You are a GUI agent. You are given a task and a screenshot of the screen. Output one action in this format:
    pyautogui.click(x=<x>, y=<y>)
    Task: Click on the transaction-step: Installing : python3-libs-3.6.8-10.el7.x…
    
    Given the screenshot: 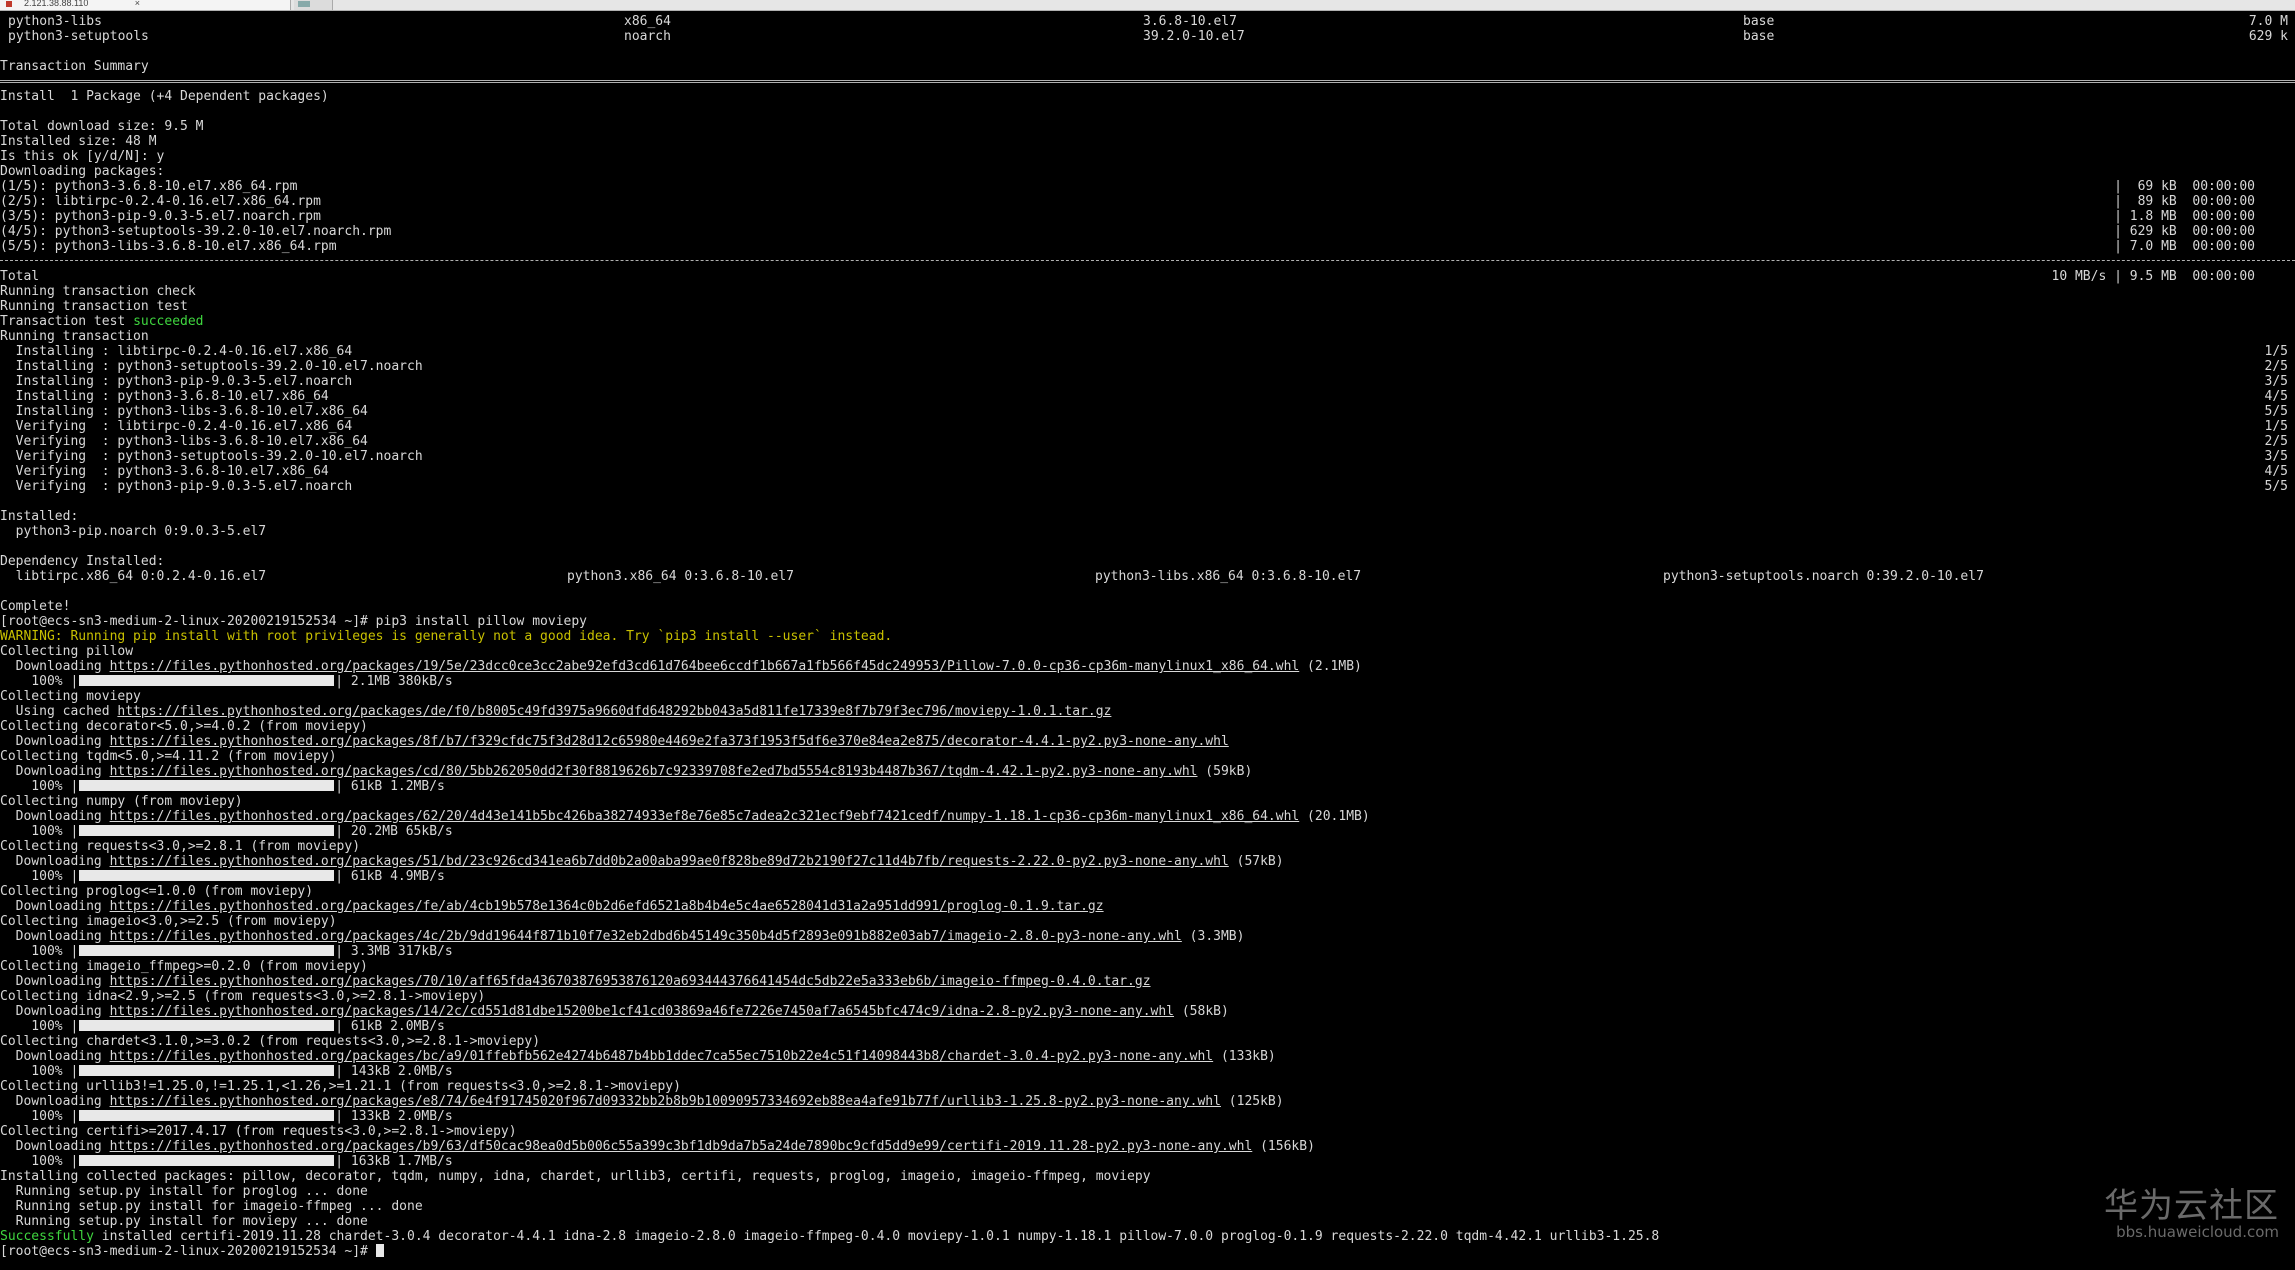 What is the action you would take?
    pyautogui.click(x=1147, y=411)
    